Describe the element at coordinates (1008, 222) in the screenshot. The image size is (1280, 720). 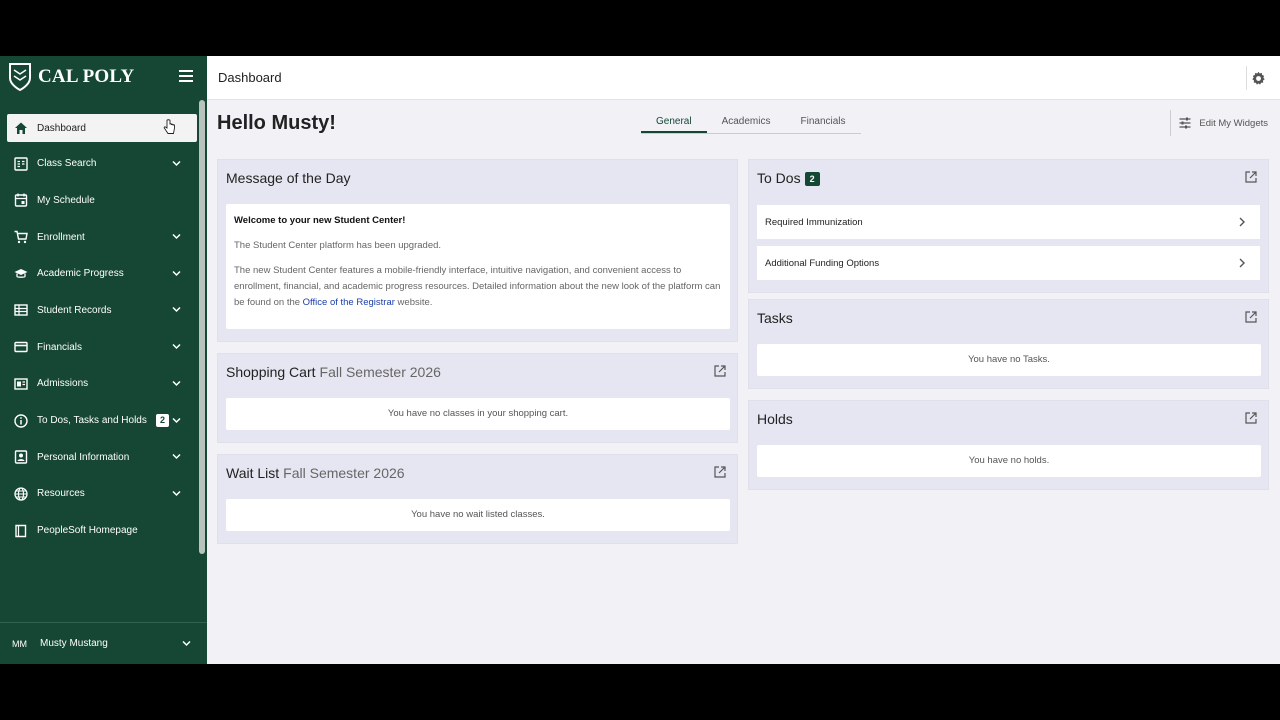
I see `todo-item: Required Immunization` at that location.